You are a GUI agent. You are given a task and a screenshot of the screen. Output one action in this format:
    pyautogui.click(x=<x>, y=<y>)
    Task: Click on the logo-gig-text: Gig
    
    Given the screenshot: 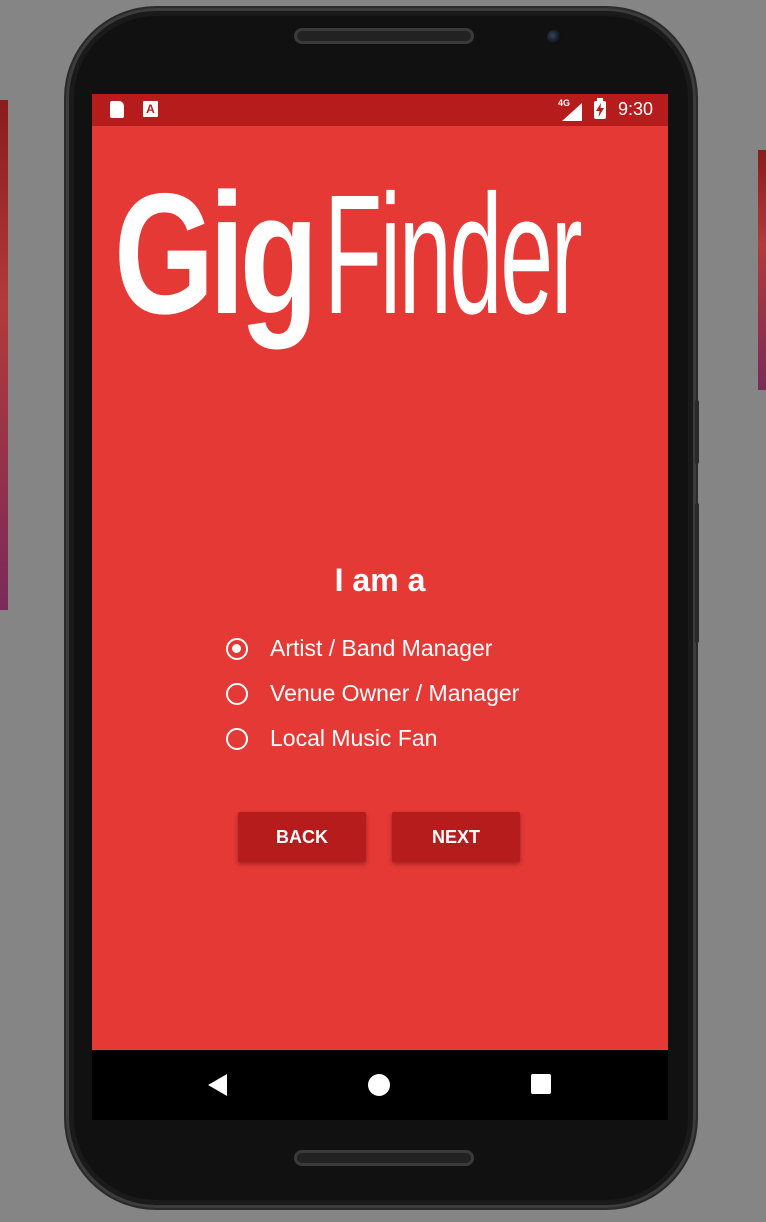 What is the action you would take?
    pyautogui.click(x=216, y=254)
    